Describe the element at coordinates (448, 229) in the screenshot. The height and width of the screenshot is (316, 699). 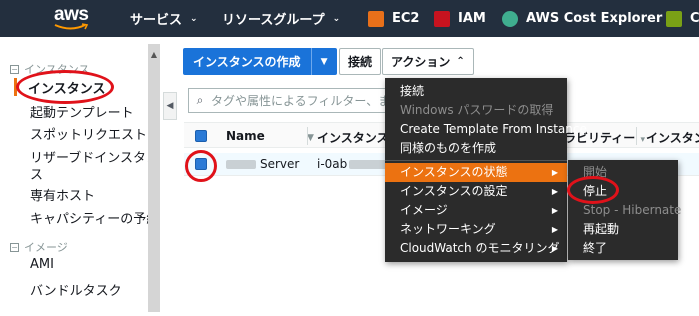
I see `menu-item-label: ネットワーキング` at that location.